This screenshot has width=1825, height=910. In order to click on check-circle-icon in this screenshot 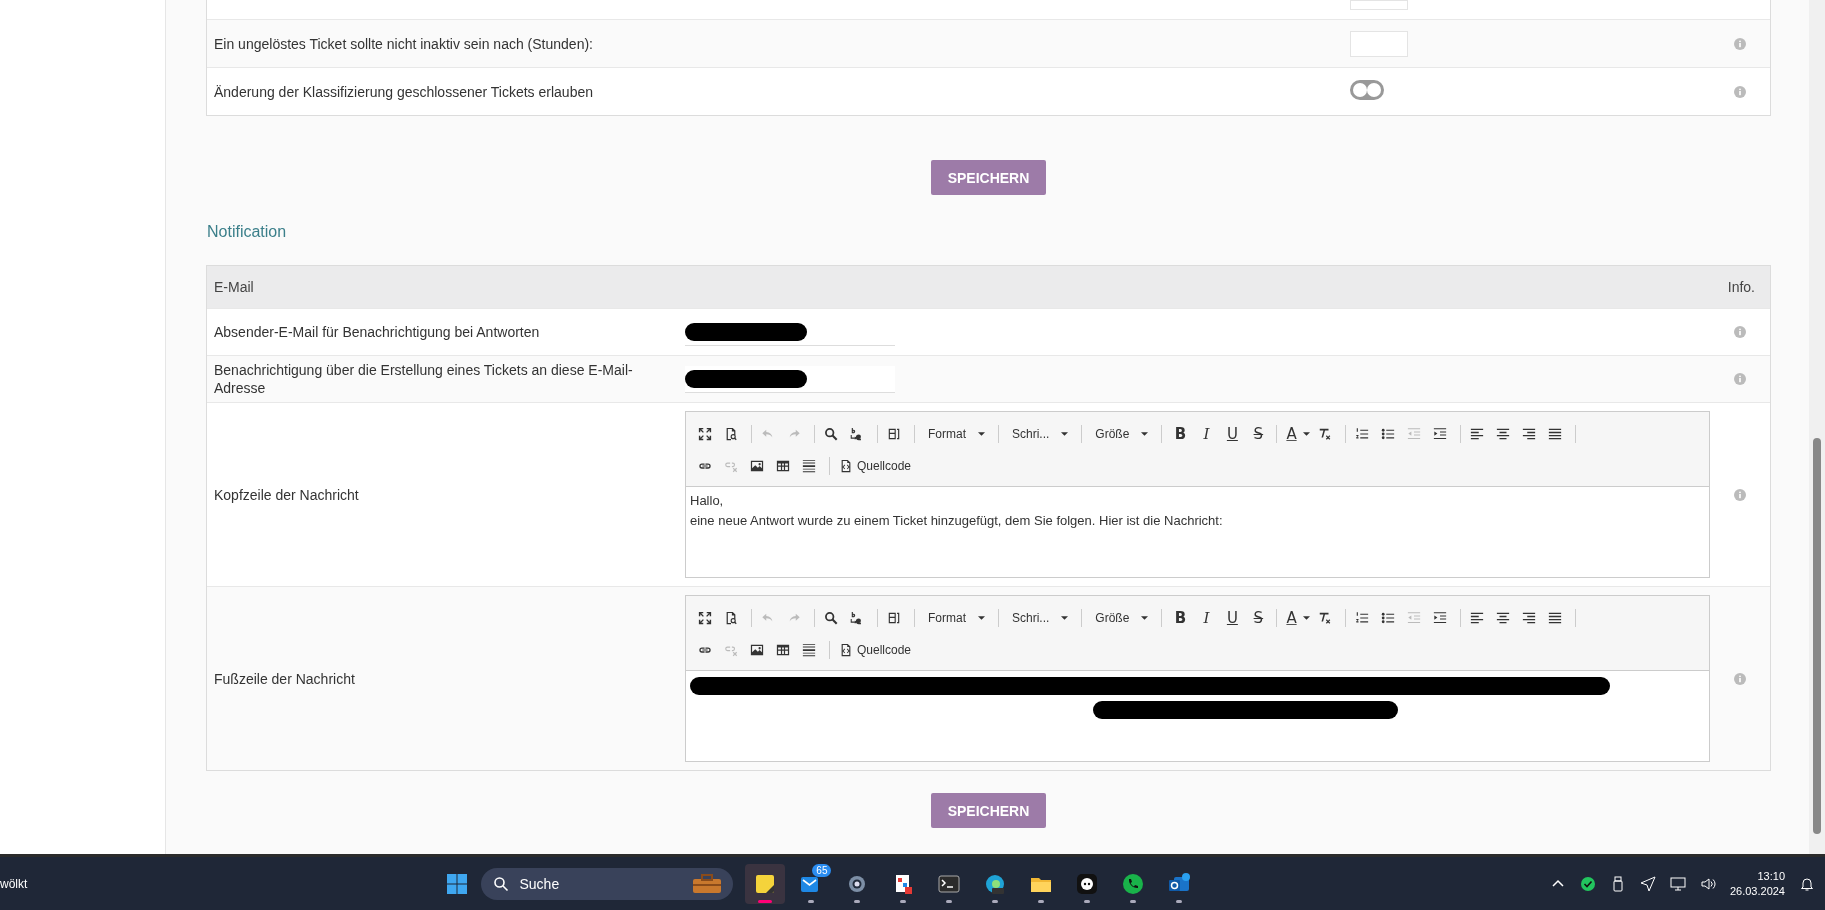, I will do `click(1587, 883)`.